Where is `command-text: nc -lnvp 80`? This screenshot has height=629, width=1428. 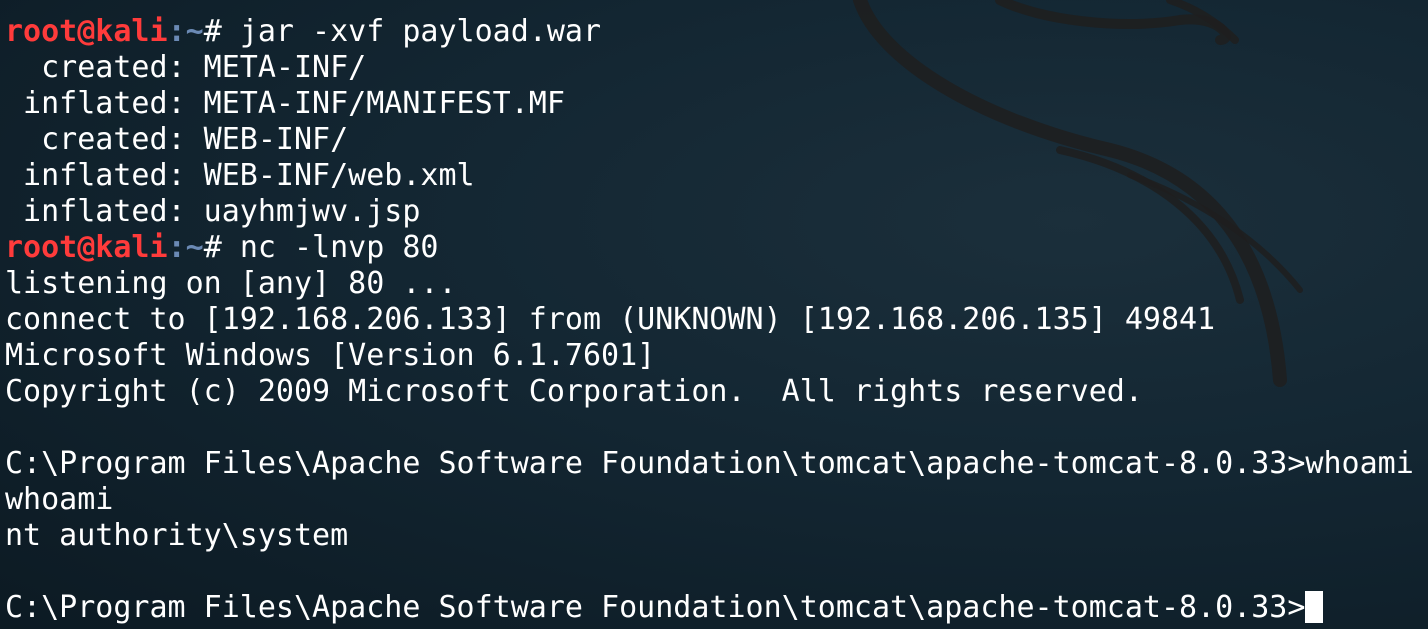
command-text: nc -lnvp 80 is located at coordinates (339, 247).